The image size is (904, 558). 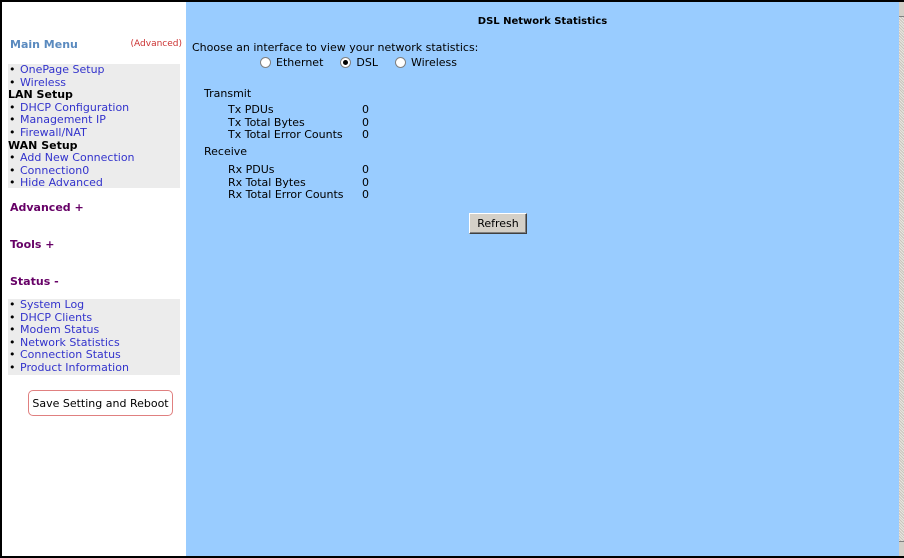 I want to click on radio-button-ethernet, so click(x=265, y=62).